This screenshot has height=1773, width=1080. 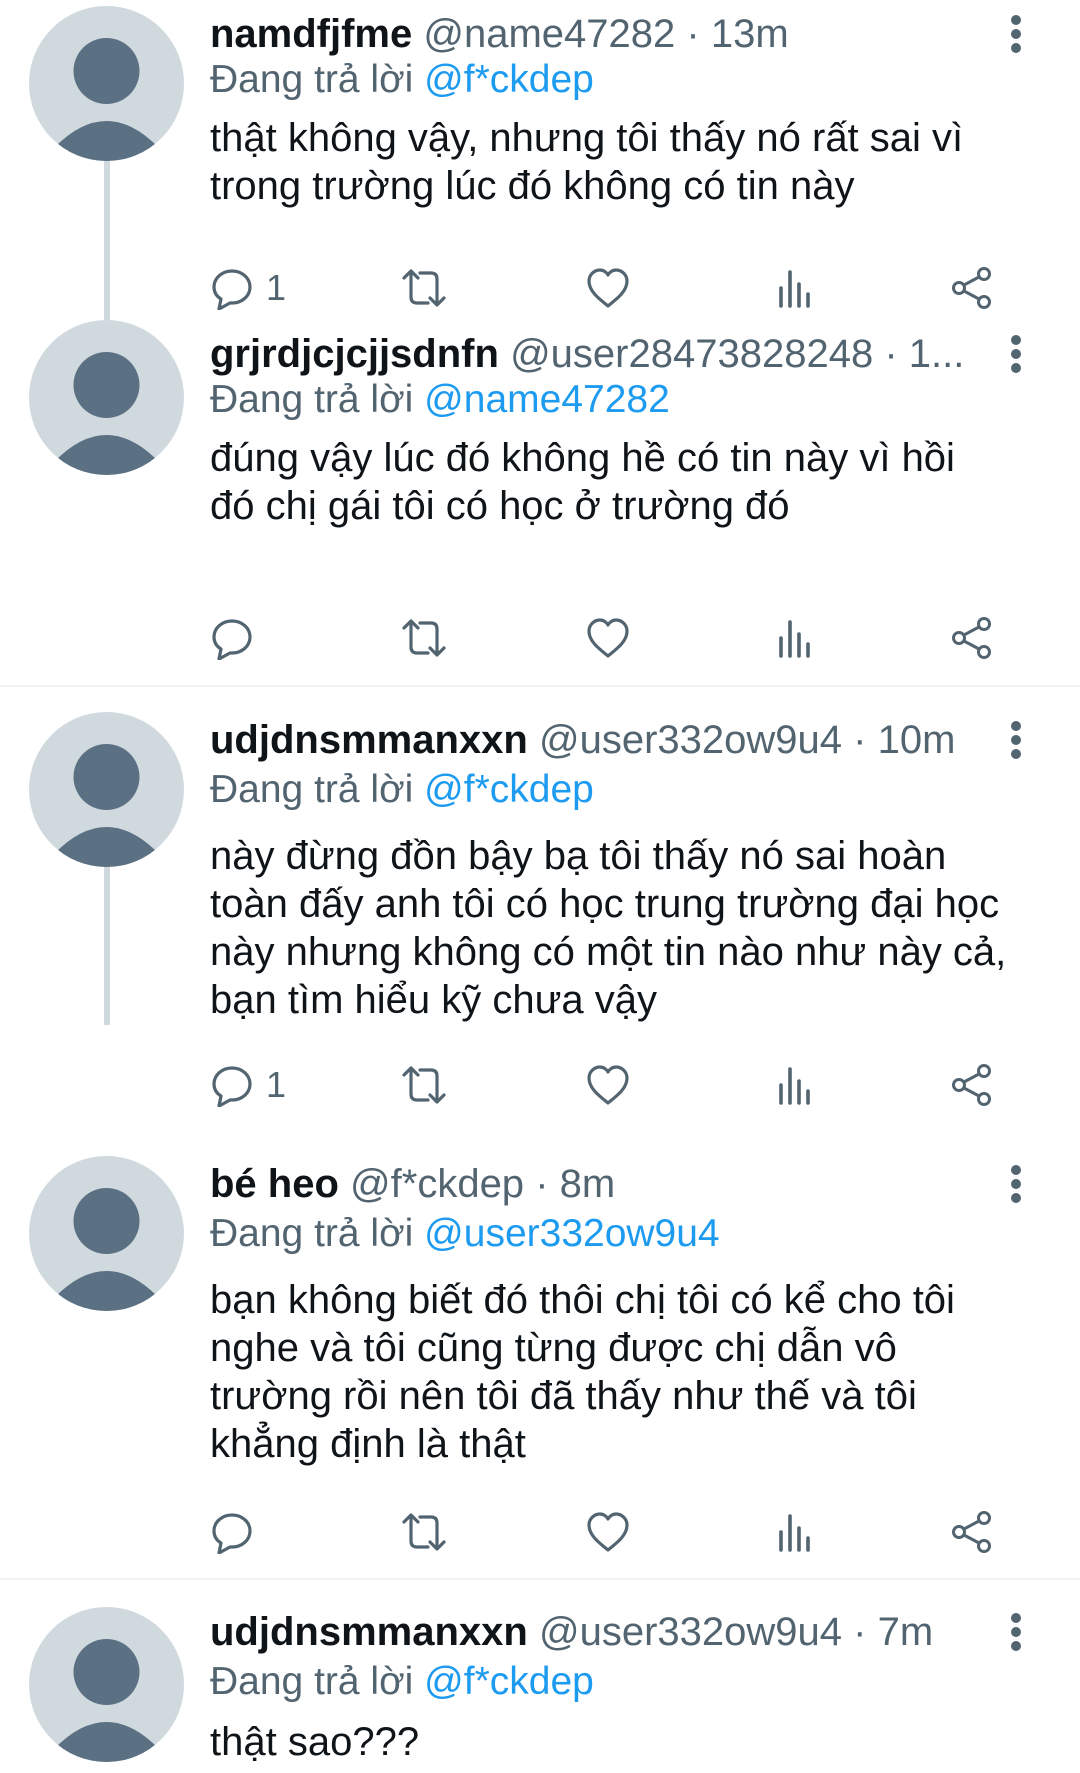 I want to click on reply-context: Đang trả lời @user332ow9u4, so click(x=465, y=1234).